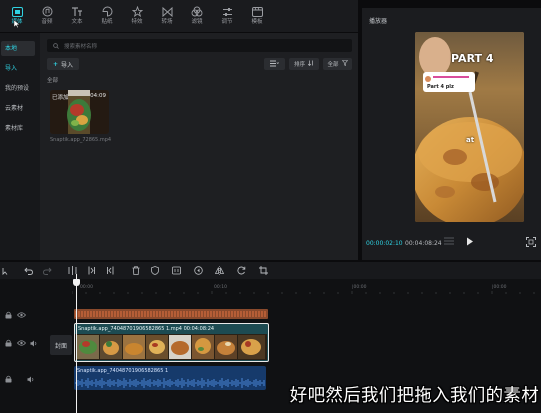 Image resolution: width=541 pixels, height=413 pixels. Describe the element at coordinates (28, 270) in the screenshot. I see `undo-icon` at that location.